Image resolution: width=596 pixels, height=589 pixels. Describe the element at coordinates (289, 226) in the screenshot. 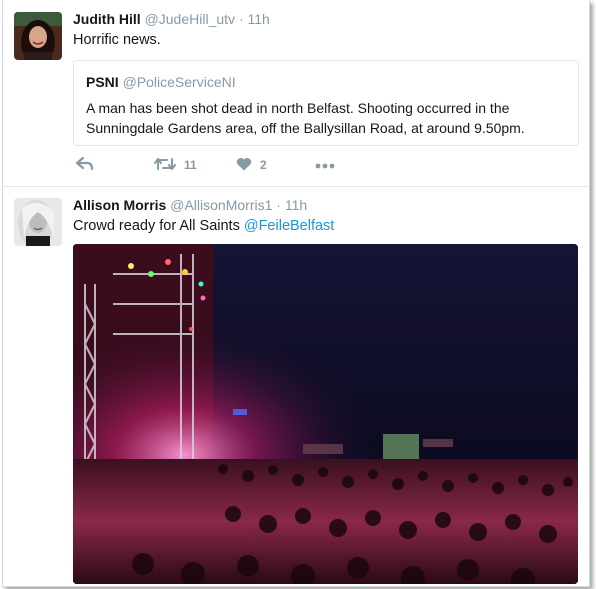

I see `mention-link: @FeileBelfast` at that location.